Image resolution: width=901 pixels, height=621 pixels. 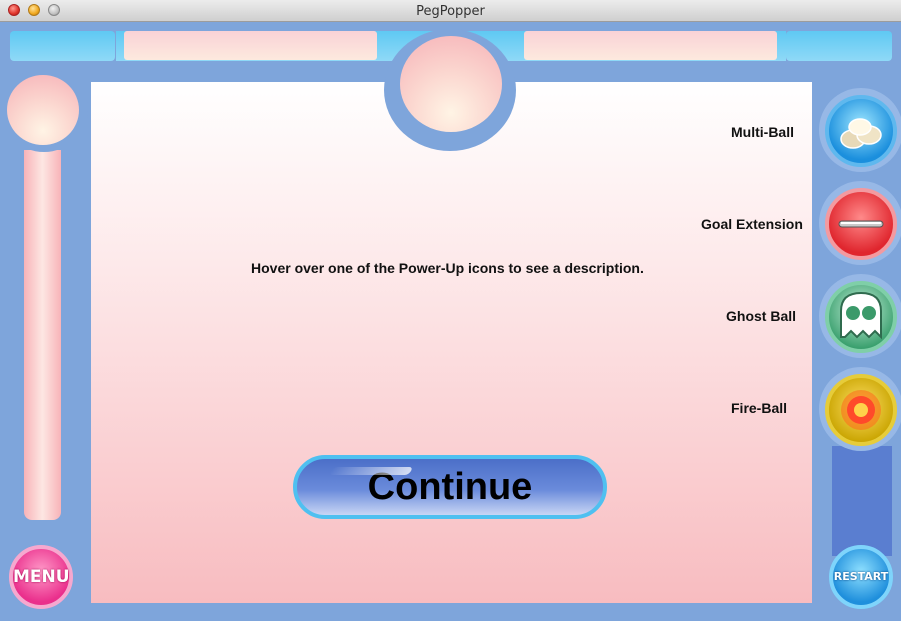 I want to click on fire-ball-graphic, so click(x=861, y=410).